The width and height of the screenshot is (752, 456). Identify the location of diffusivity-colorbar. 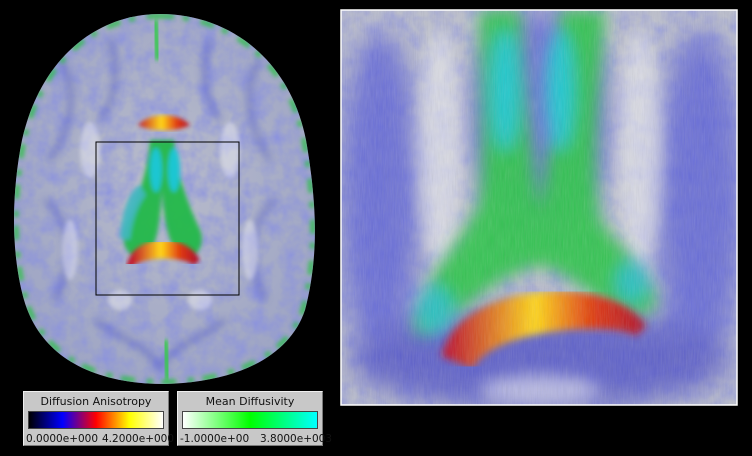
(250, 420).